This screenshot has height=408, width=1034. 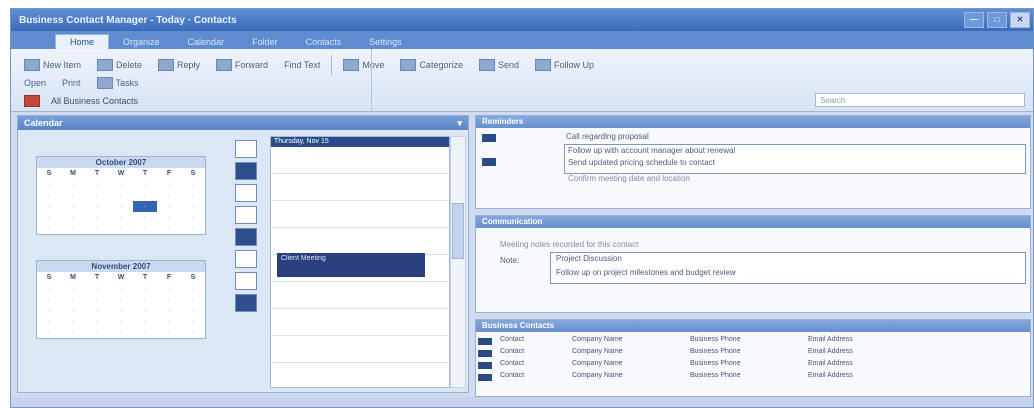 What do you see at coordinates (363, 65) in the screenshot?
I see `move-button: Move` at bounding box center [363, 65].